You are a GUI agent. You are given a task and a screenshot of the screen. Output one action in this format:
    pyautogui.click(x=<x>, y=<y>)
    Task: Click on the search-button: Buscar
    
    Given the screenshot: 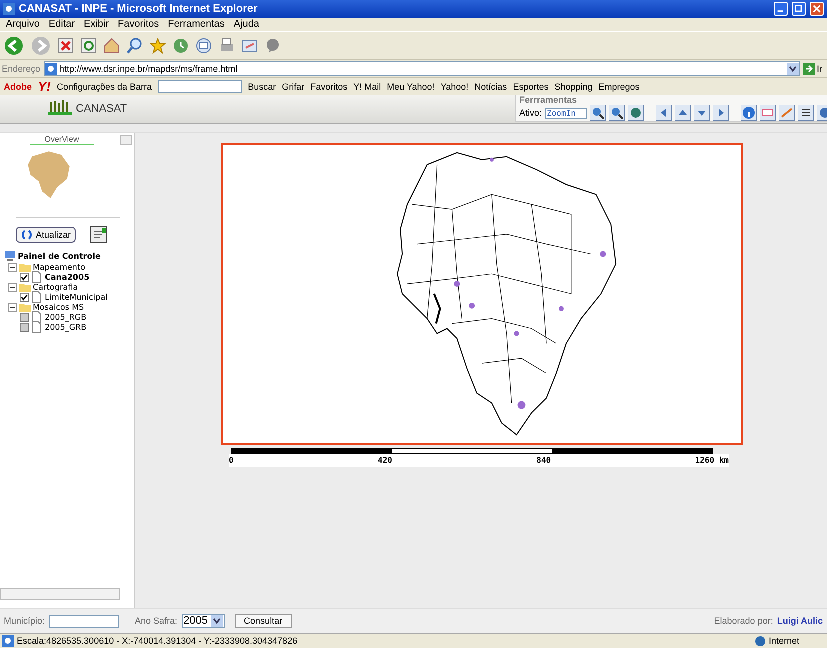 What is the action you would take?
    pyautogui.click(x=262, y=87)
    